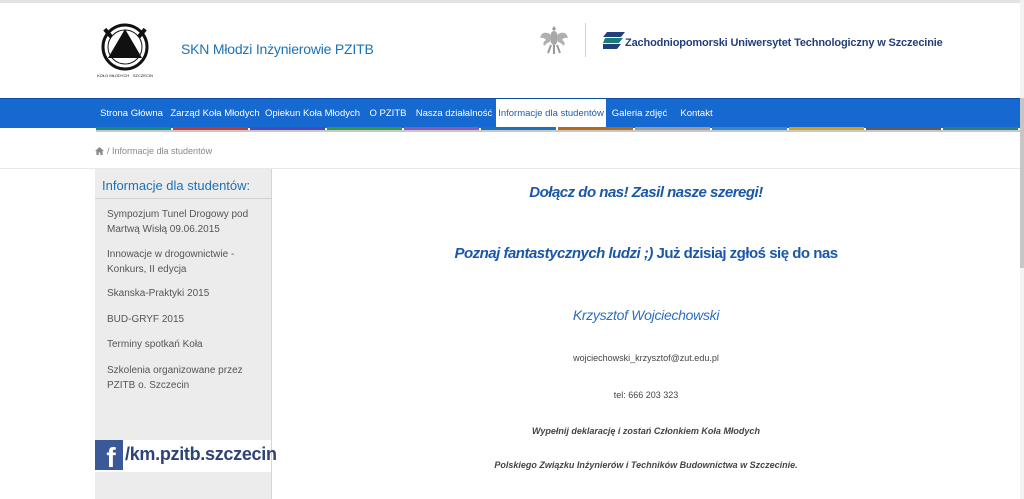  Describe the element at coordinates (1022, 183) in the screenshot. I see `scrollbar-thumb` at that location.